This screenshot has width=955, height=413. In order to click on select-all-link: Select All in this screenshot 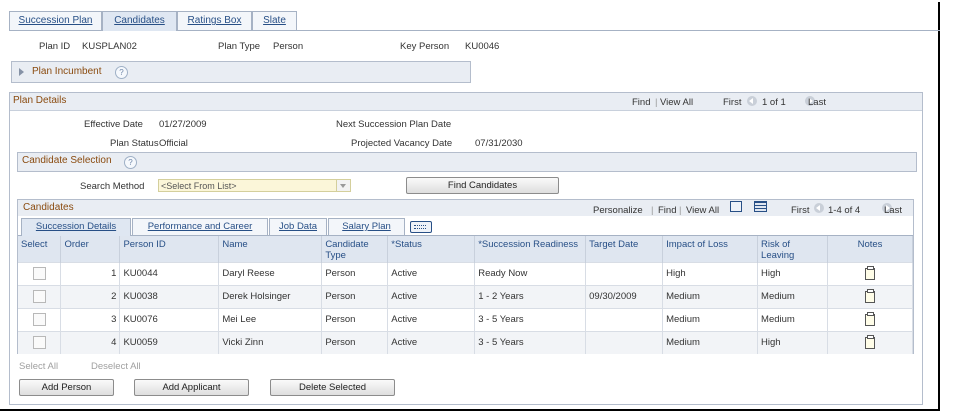, I will do `click(38, 366)`.